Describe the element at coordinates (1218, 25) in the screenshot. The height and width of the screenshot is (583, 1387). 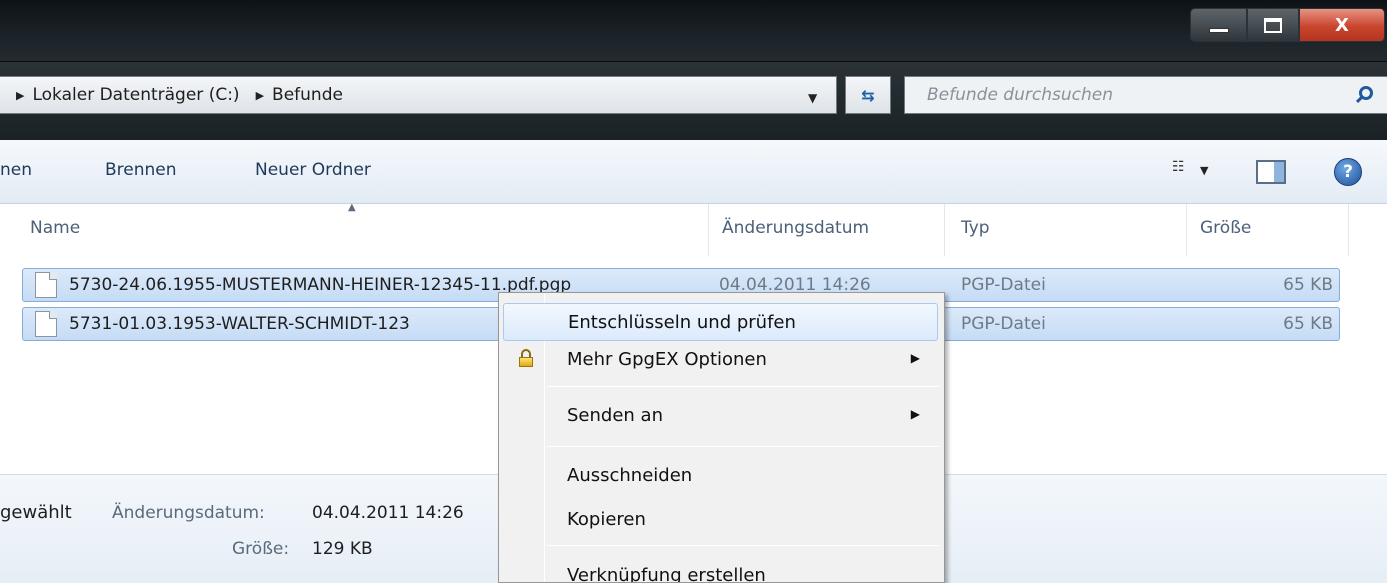
I see `minimize-button` at that location.